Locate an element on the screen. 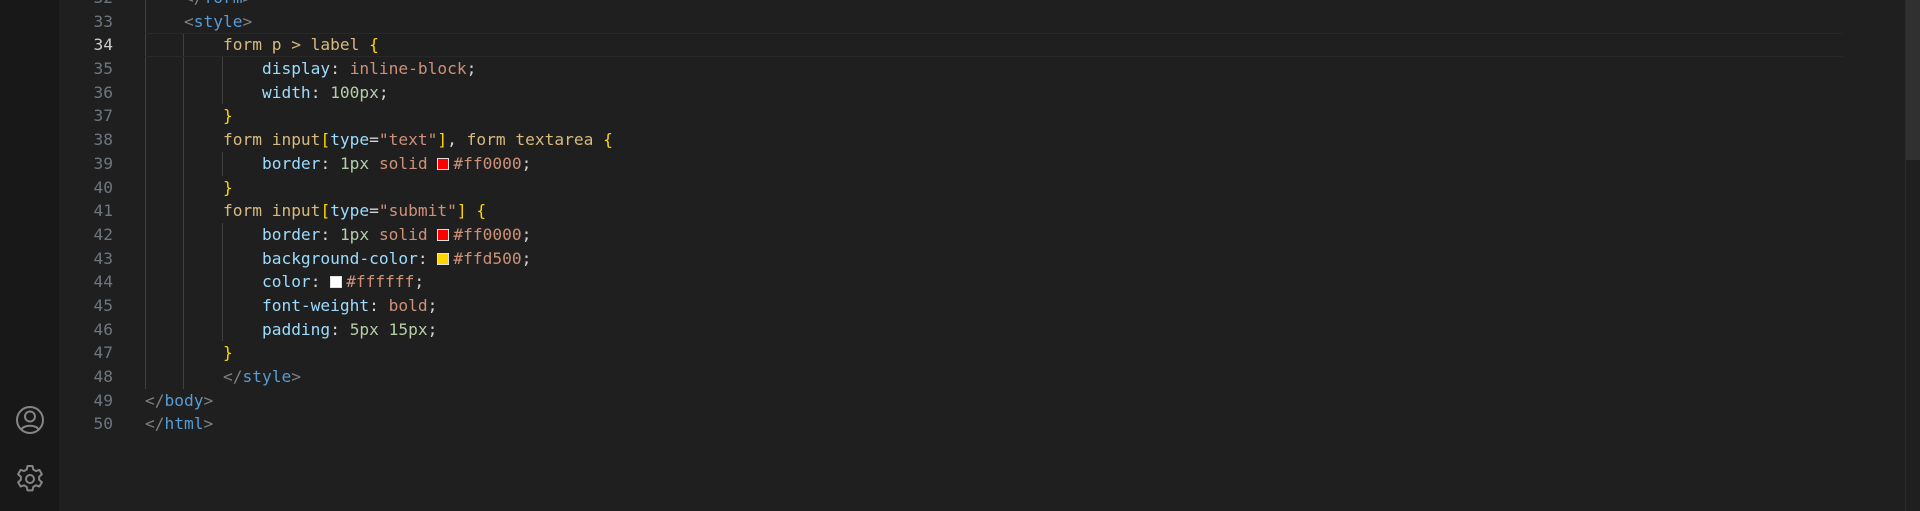 This screenshot has height=511, width=1920. token-str: "submit" is located at coordinates (417, 211).